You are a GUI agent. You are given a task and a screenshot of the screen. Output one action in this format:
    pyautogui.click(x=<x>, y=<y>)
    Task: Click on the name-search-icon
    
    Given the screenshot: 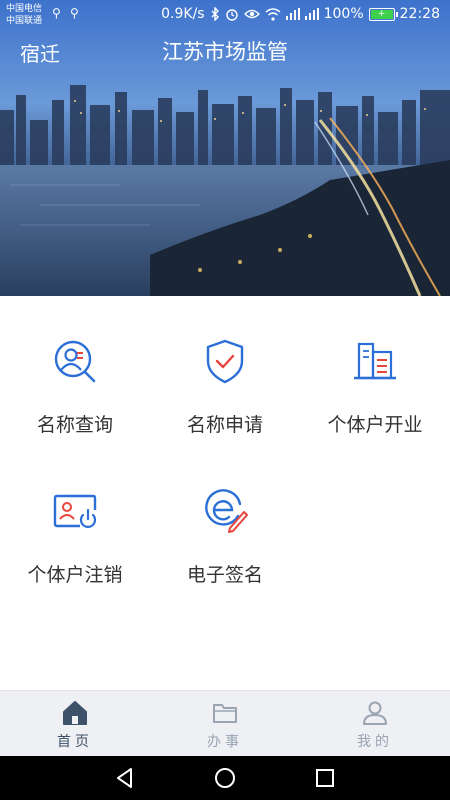 What is the action you would take?
    pyautogui.click(x=75, y=361)
    